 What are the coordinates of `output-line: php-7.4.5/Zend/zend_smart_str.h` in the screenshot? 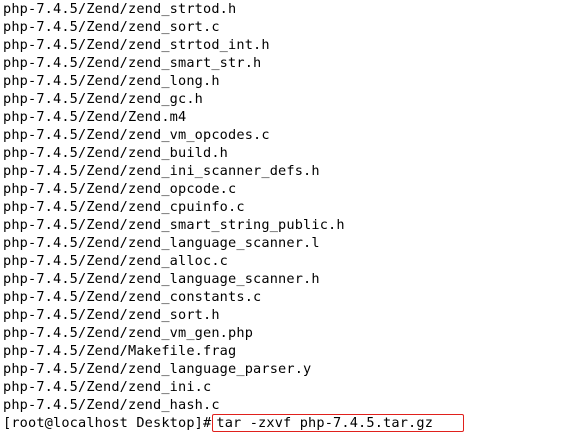 It's located at (132, 63).